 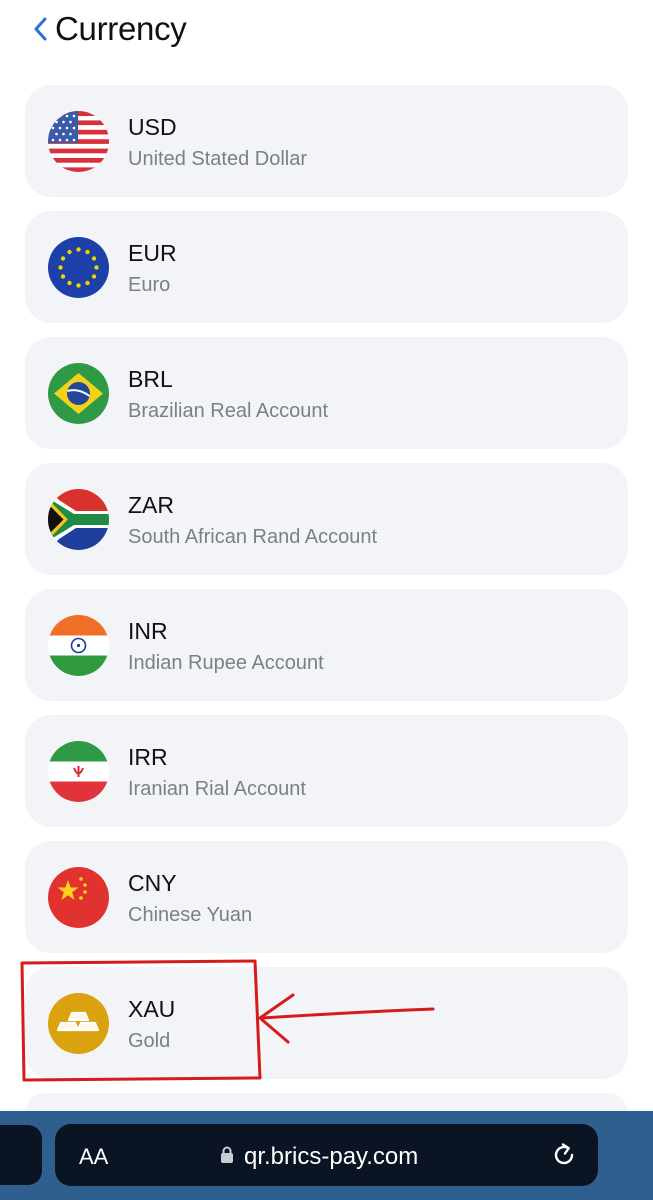 I want to click on currency-item-brl: BRL Brazilian Real Account, so click(x=326, y=393).